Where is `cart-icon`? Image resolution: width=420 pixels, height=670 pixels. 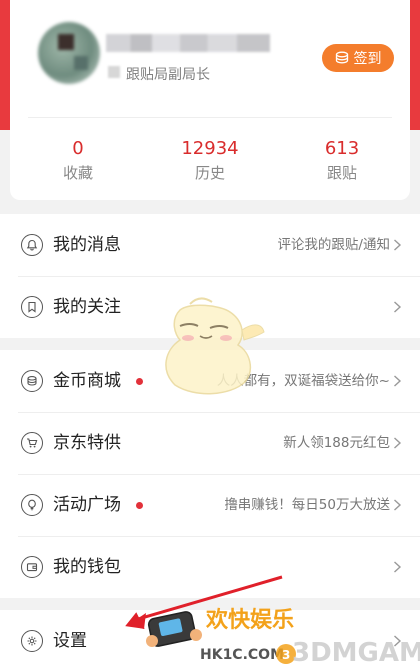 cart-icon is located at coordinates (32, 443).